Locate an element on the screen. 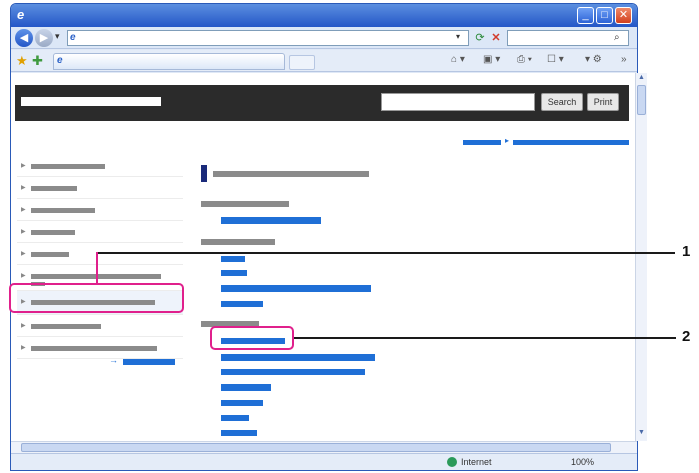  add-favorite-icon: ✚ is located at coordinates (37, 61).